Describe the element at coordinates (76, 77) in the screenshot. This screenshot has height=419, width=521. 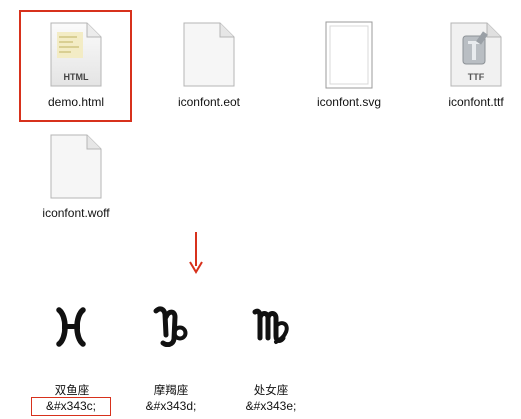
I see `file-badge-html: HTML` at that location.